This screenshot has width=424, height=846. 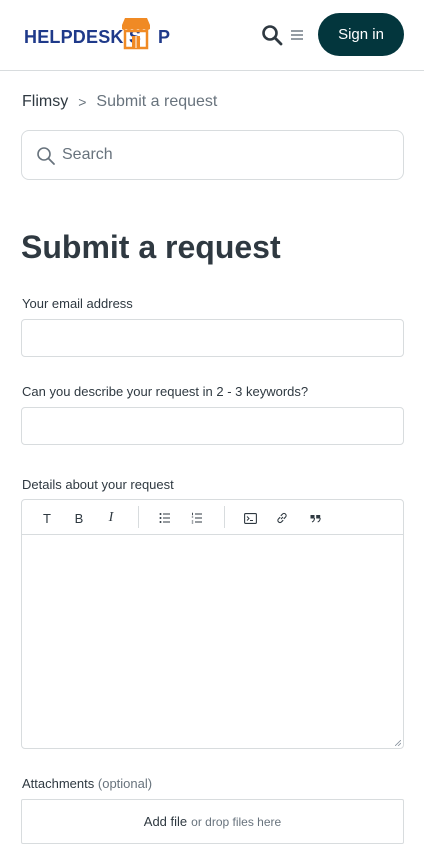 What do you see at coordinates (212, 517) in the screenshot?
I see `editor-toolbar: T B I` at bounding box center [212, 517].